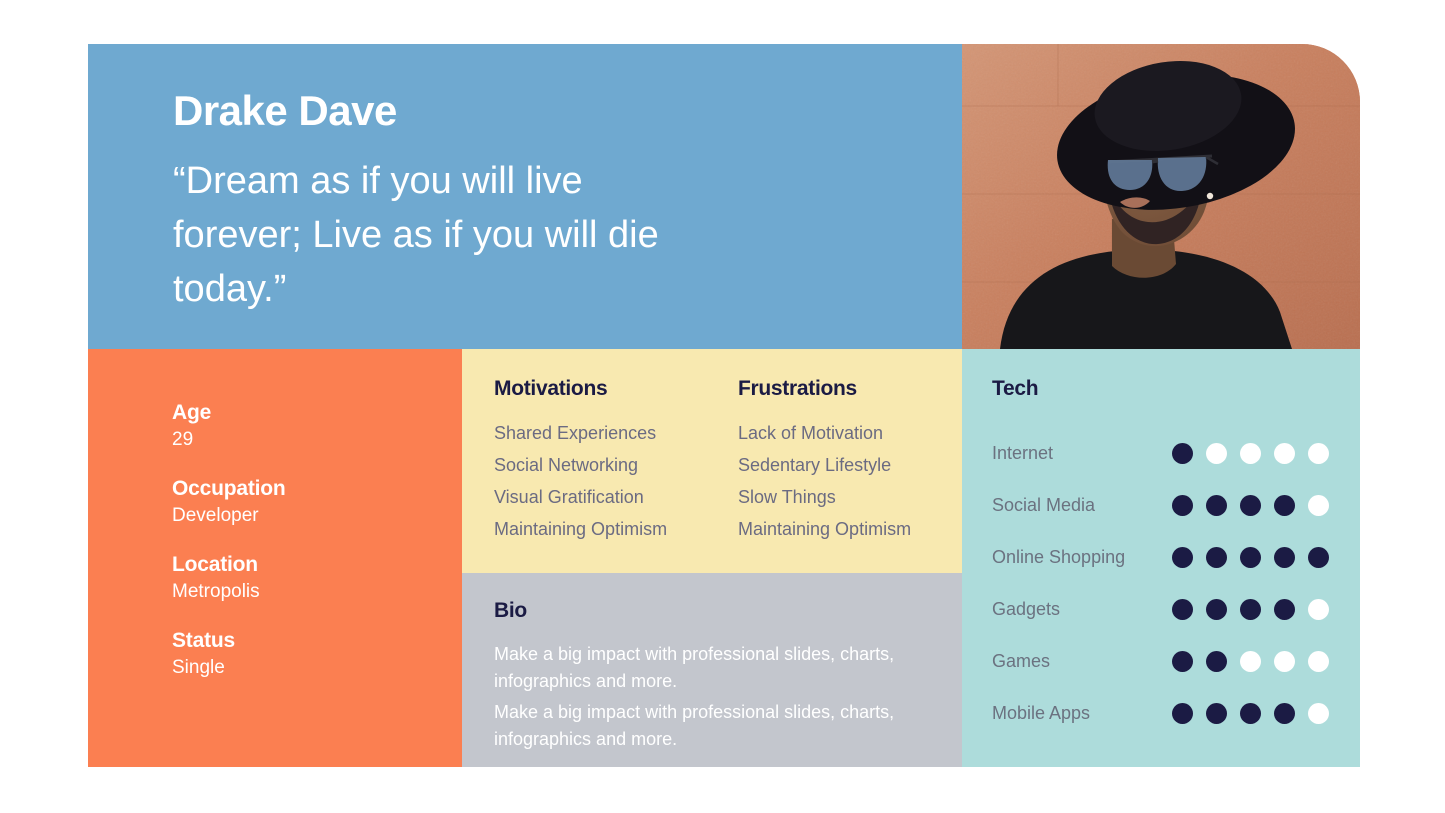 The height and width of the screenshot is (813, 1445). I want to click on portrait-photo-illustration, so click(1161, 196).